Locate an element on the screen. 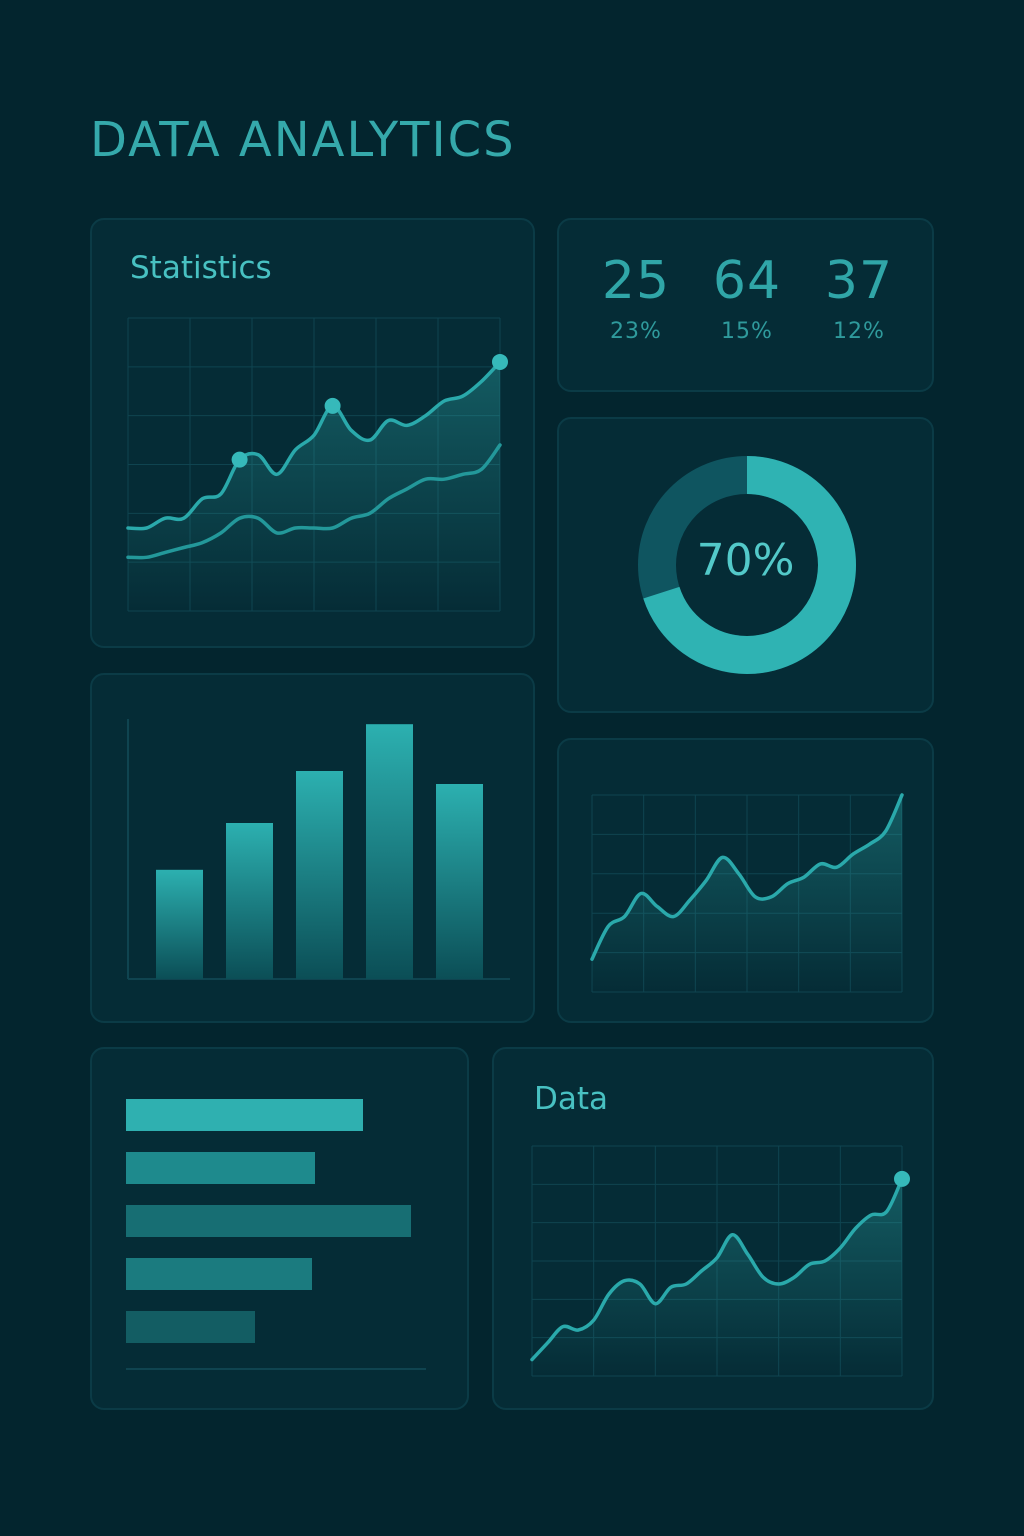 This screenshot has width=1024, height=1536. data-area-chart is located at coordinates (720, 1261).